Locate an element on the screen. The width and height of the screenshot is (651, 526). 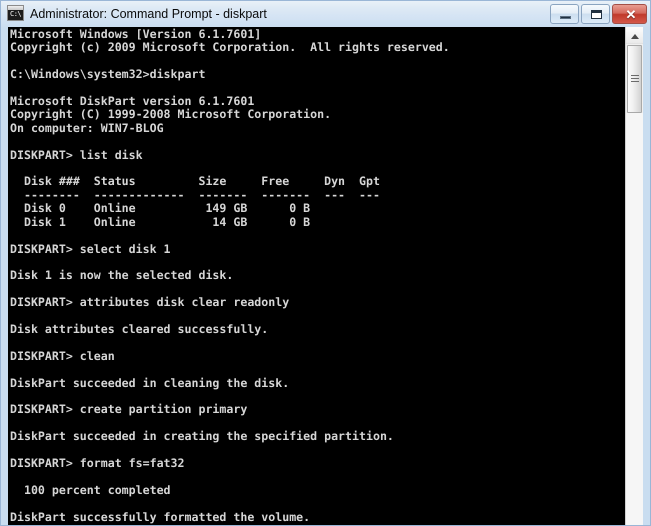
minimize-button is located at coordinates (564, 14).